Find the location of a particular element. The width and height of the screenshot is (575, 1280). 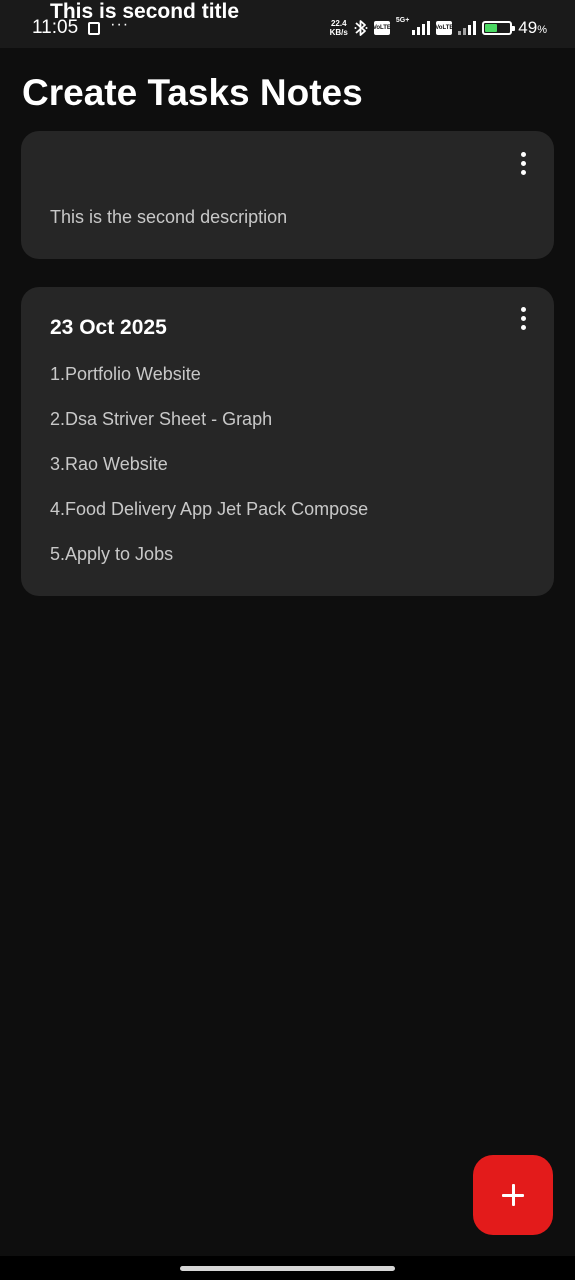

status-right: 22.4 KB/s VoLTE 5G+ VoLTE 49% is located at coordinates (438, 28).